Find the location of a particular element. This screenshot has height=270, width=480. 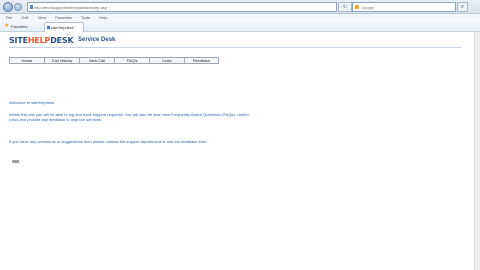

browser-tab: siteHelpdesk is located at coordinates (64, 27).